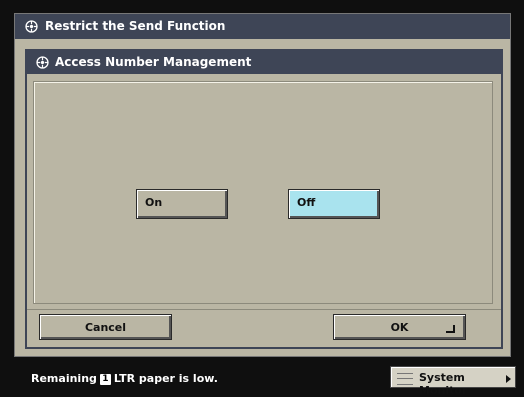 The width and height of the screenshot is (524, 397). I want to click on off-button-label: Off, so click(306, 202).